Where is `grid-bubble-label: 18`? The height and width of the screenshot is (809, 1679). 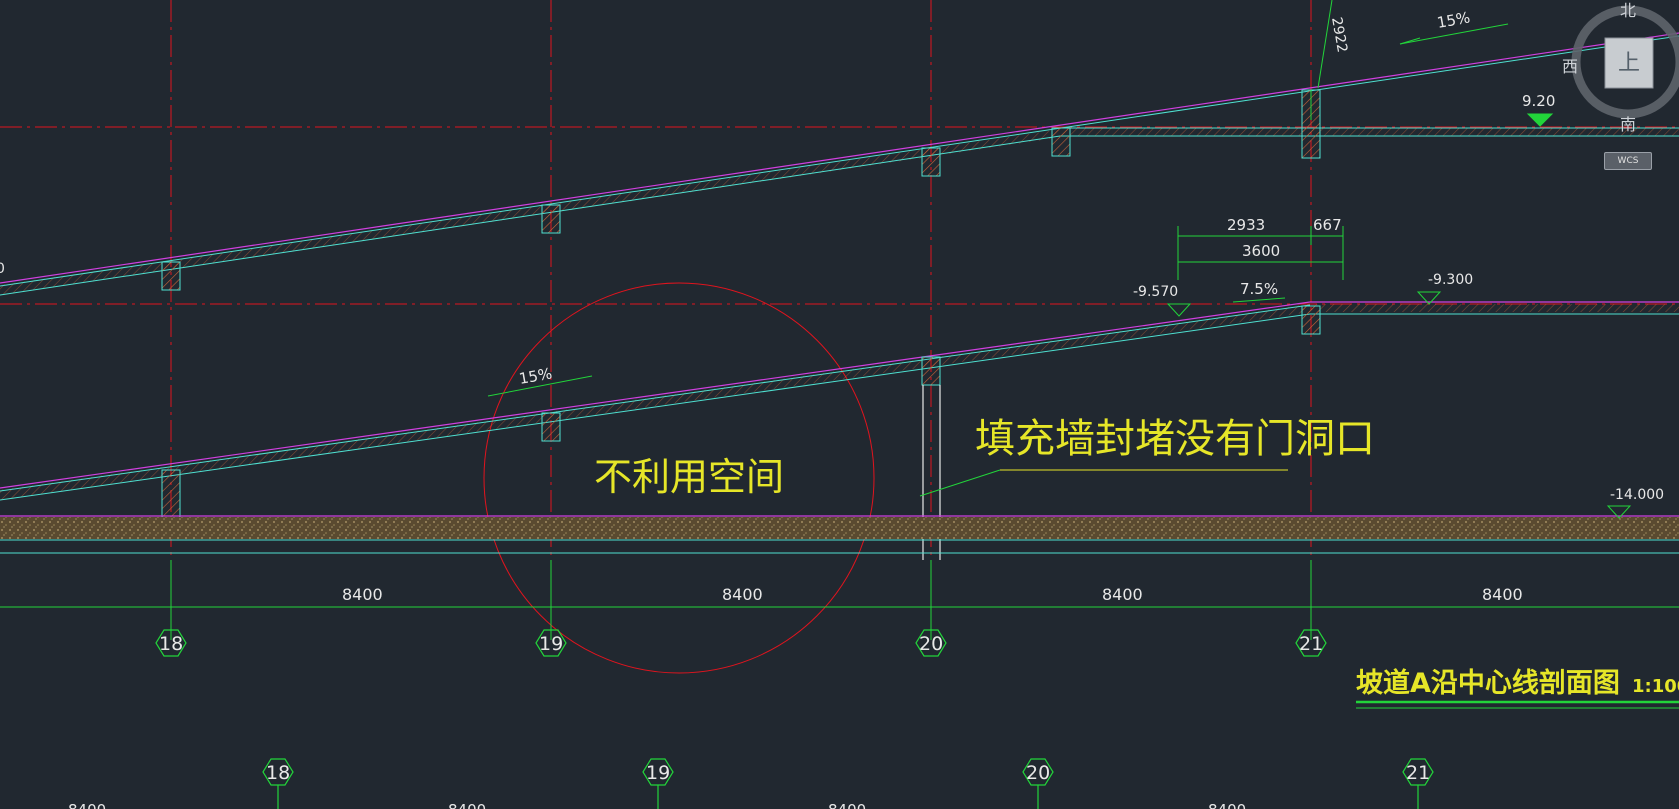
grid-bubble-label: 18 is located at coordinates (171, 644).